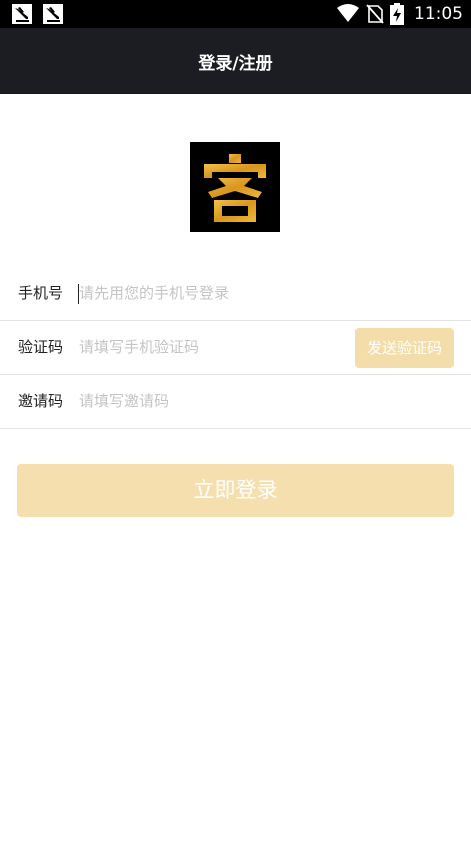  What do you see at coordinates (41, 347) in the screenshot?
I see `code-label: 验证码` at bounding box center [41, 347].